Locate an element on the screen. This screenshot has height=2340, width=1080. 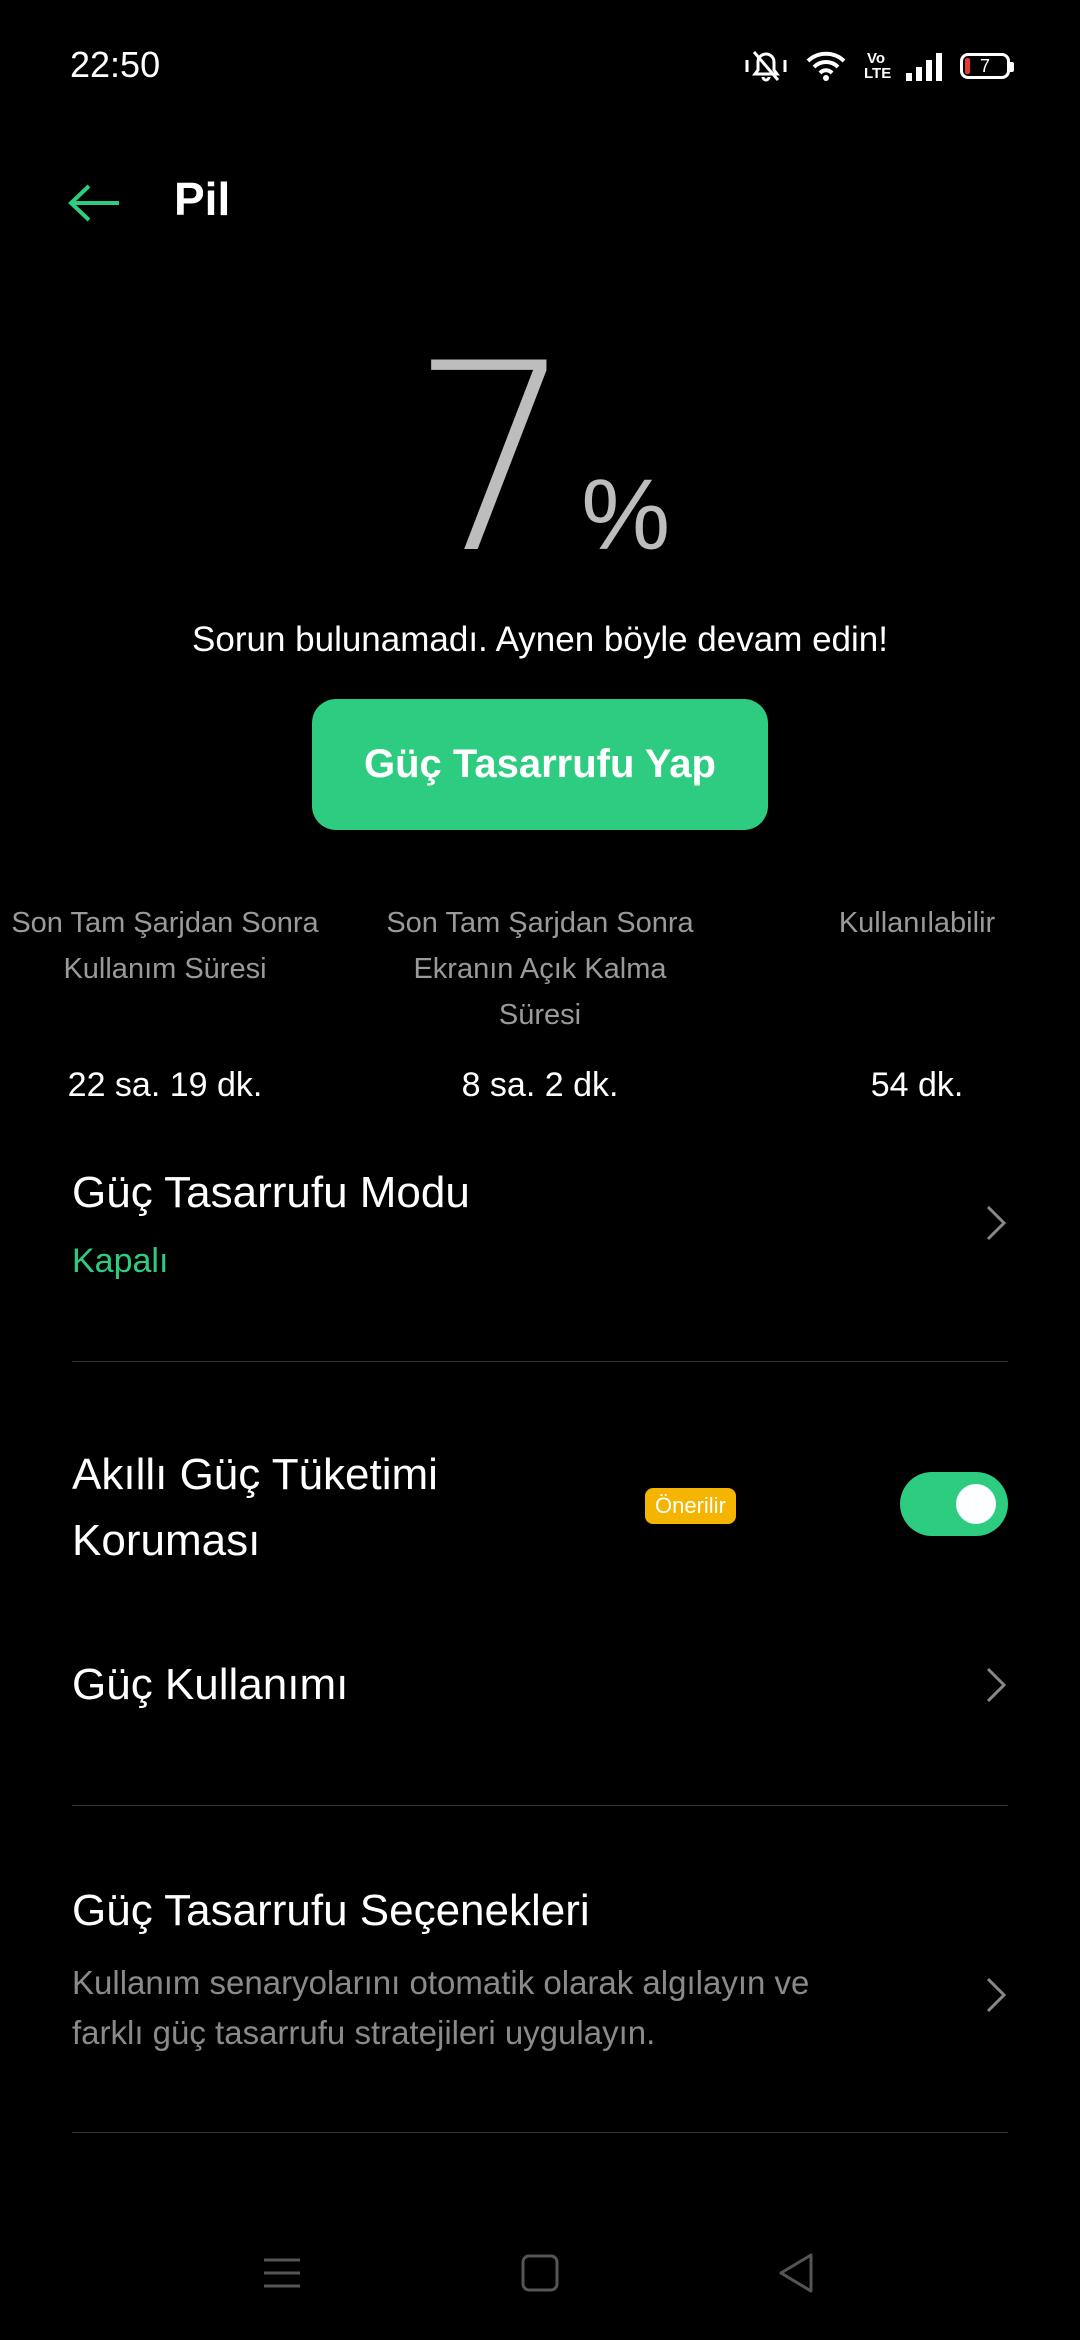
power-saving-mode-status: Kapalı is located at coordinates (120, 1261).